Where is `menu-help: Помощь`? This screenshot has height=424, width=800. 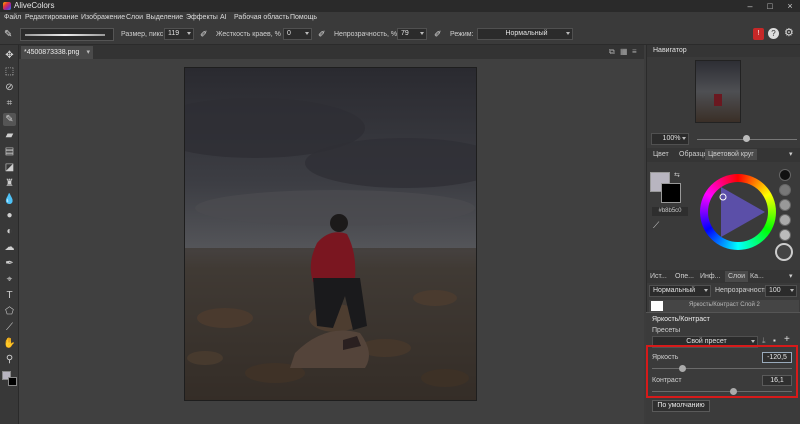
menu-help: Помощь is located at coordinates (303, 17).